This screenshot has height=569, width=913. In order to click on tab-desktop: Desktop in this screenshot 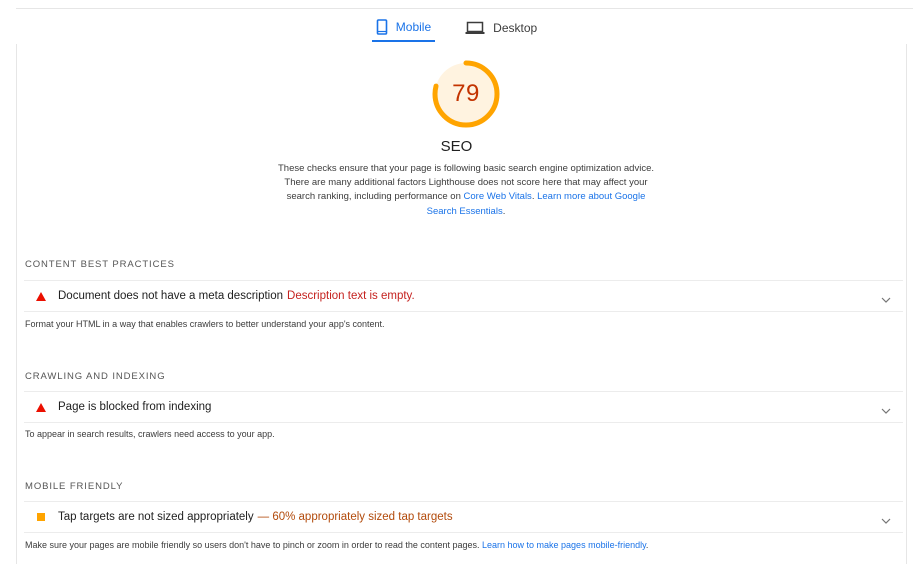, I will do `click(501, 28)`.